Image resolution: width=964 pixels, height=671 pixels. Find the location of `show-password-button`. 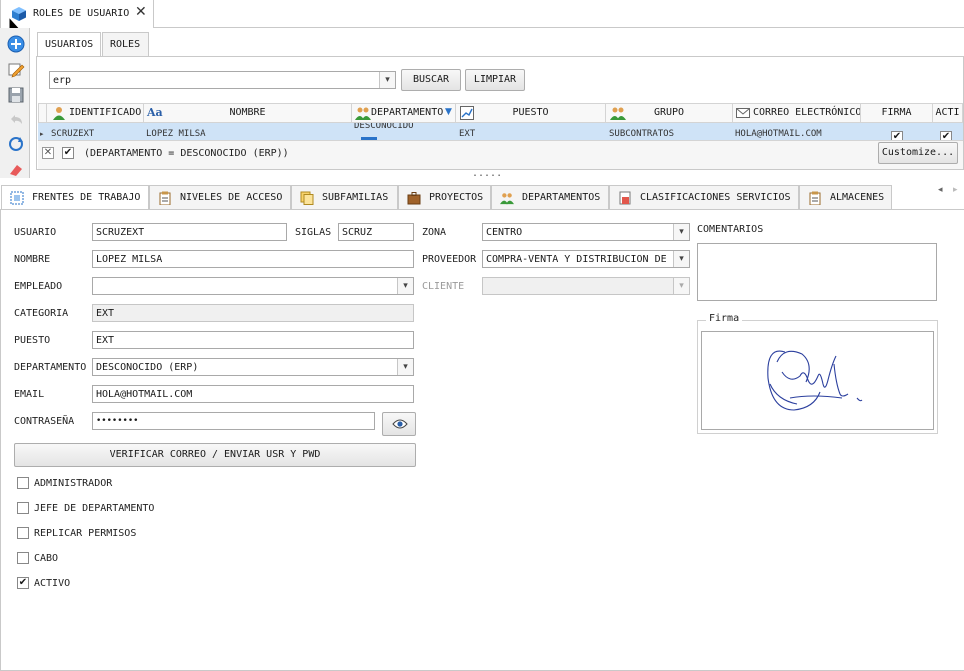

show-password-button is located at coordinates (399, 424).